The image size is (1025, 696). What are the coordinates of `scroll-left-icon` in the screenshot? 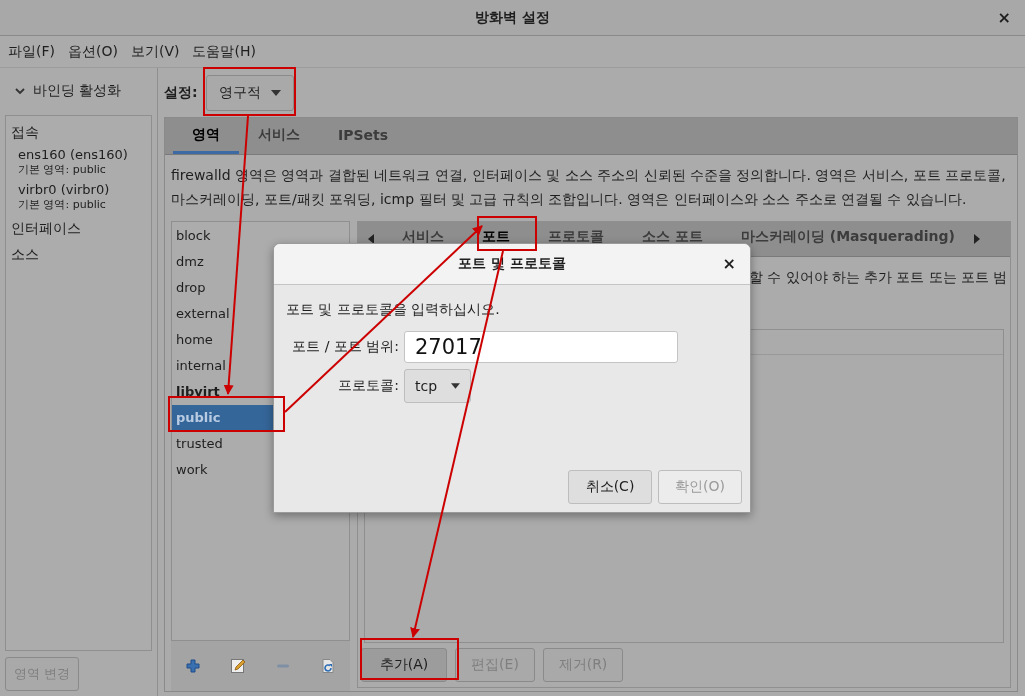 It's located at (371, 239).